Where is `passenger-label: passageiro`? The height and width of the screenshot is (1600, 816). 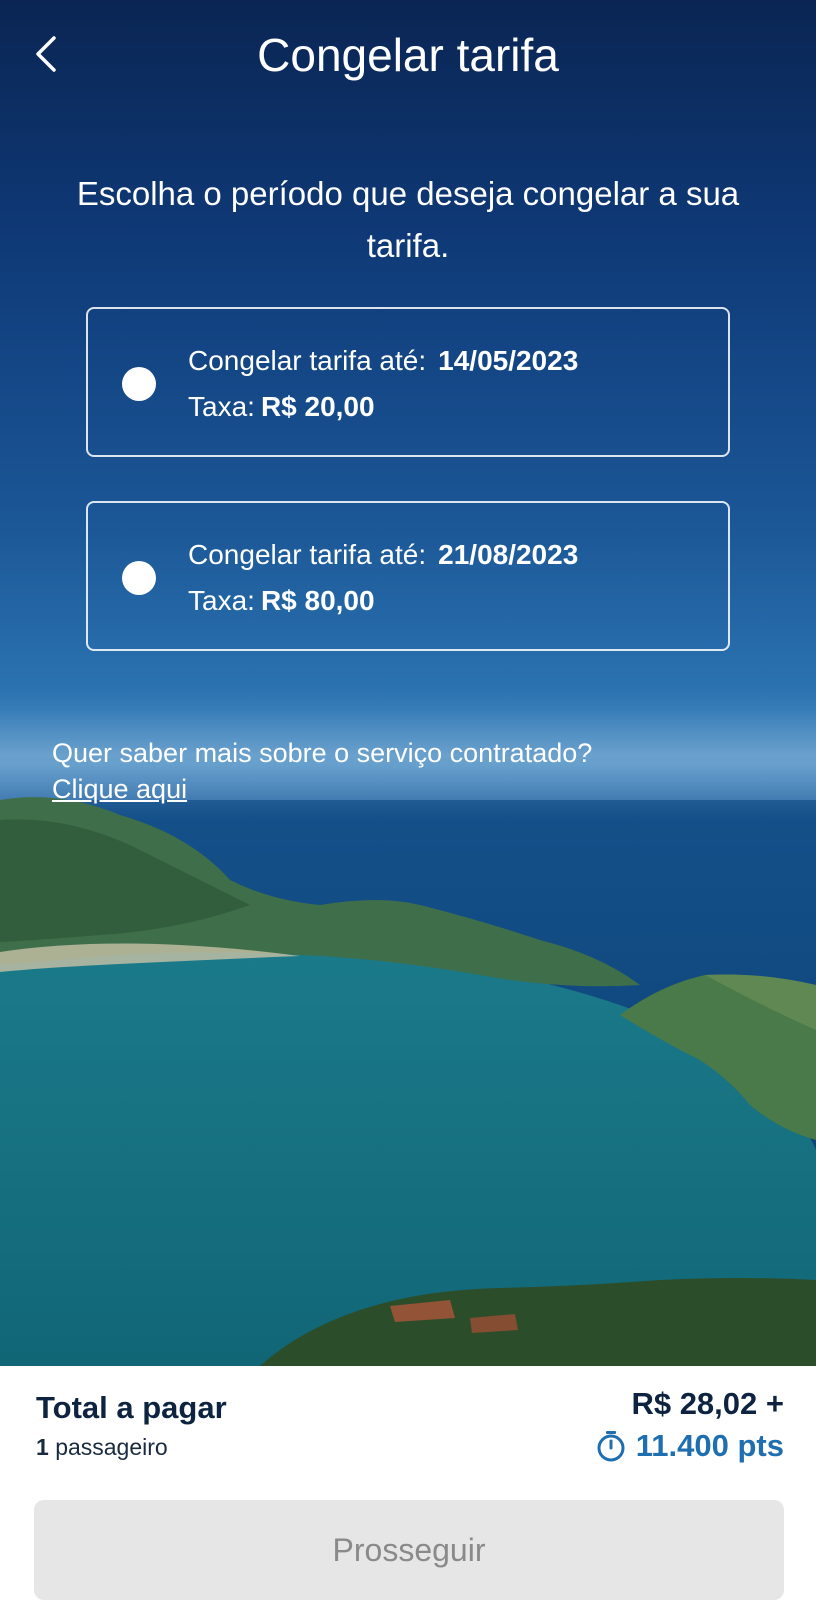 passenger-label: passageiro is located at coordinates (111, 1447).